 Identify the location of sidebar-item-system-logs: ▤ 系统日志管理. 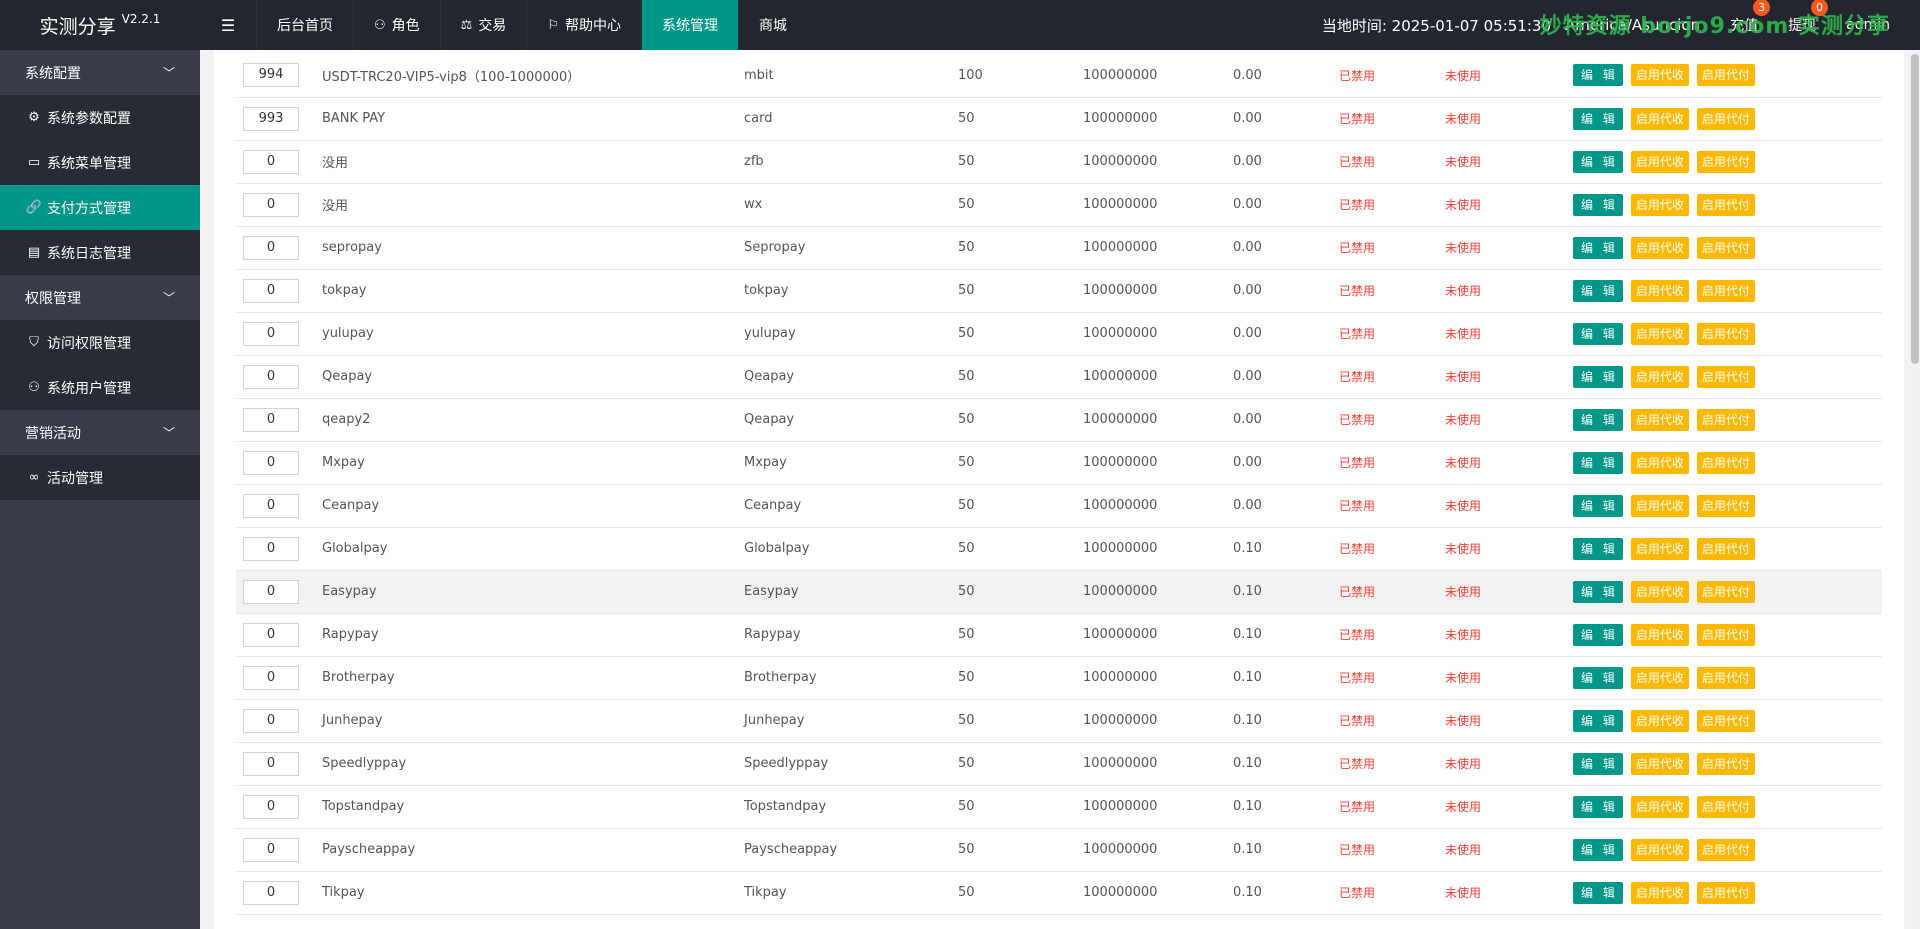
(100, 252).